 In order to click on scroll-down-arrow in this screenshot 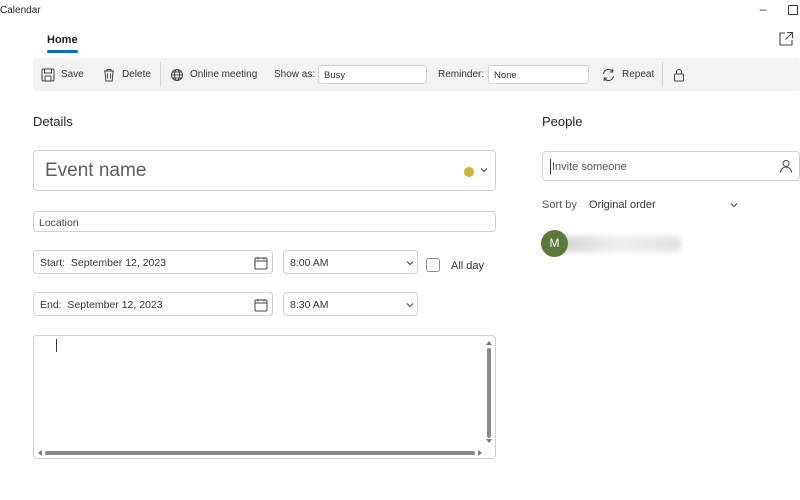, I will do `click(489, 441)`.